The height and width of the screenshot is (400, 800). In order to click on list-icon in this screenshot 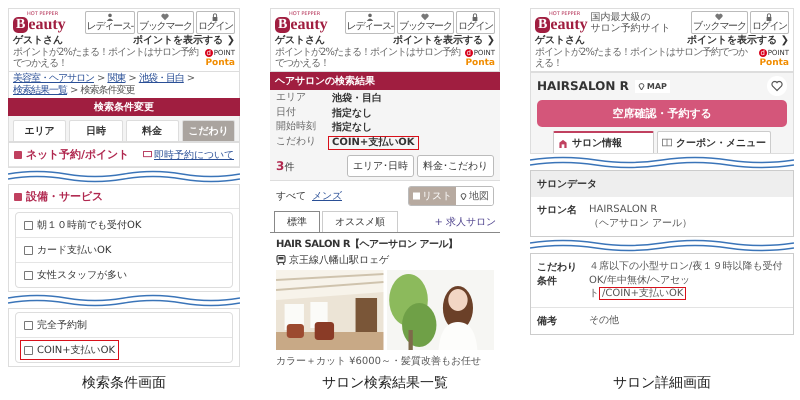, I will do `click(416, 196)`.